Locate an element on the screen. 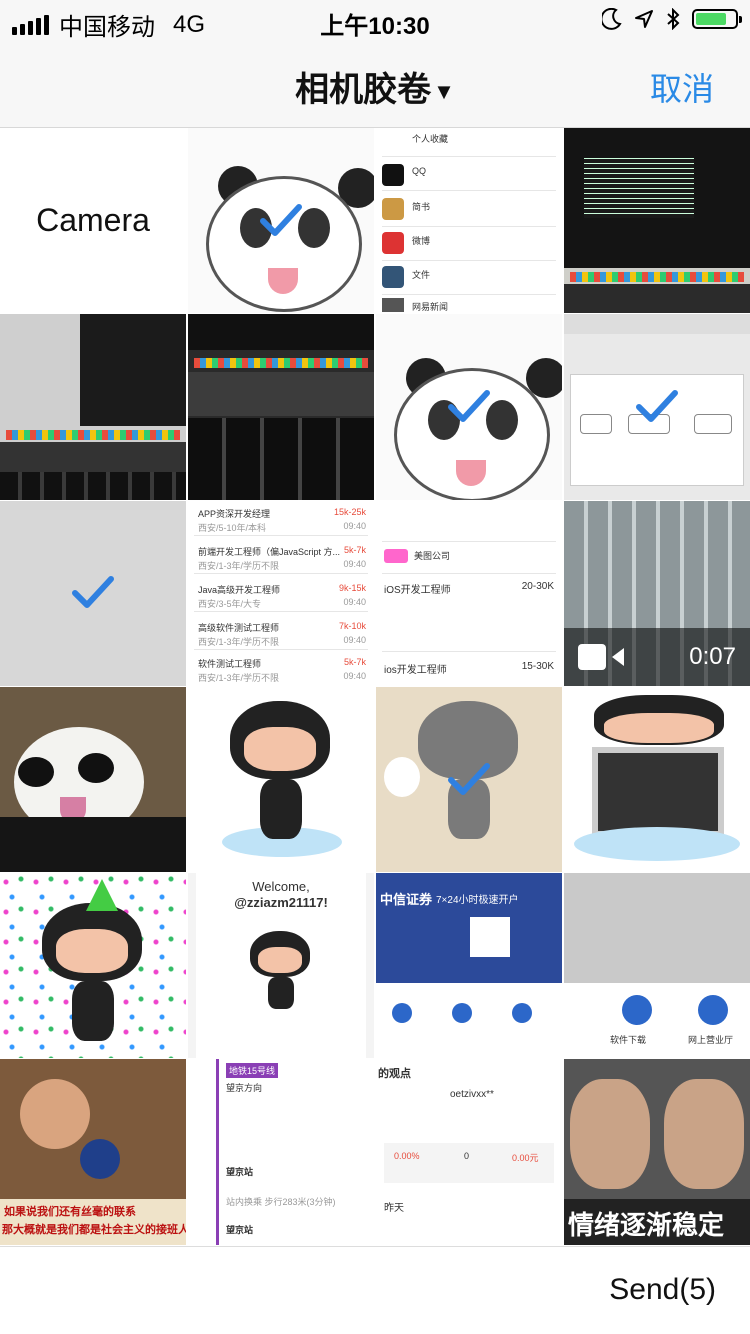 The height and width of the screenshot is (1334, 750). octocat-apple-image is located at coordinates (469, 779).